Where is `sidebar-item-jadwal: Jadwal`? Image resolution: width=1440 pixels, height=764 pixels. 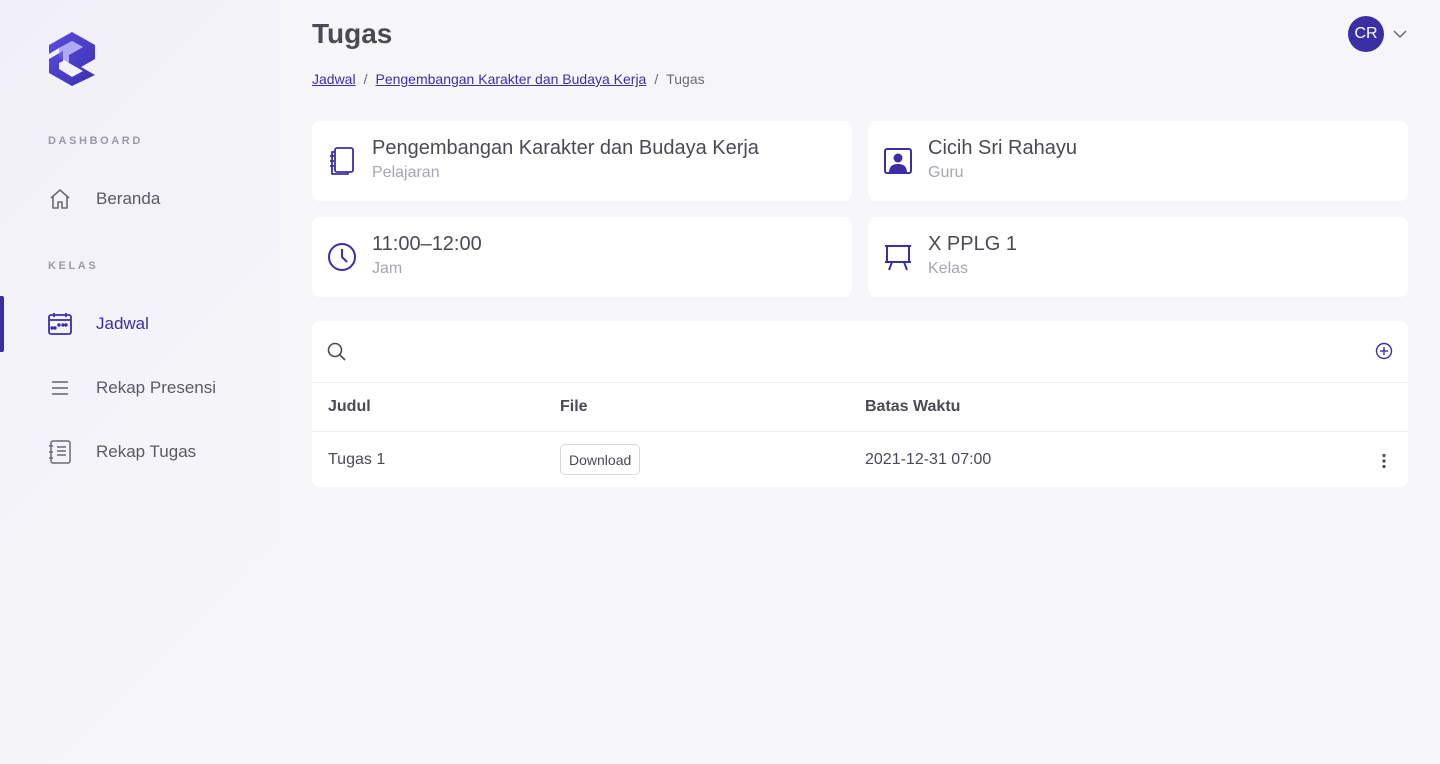 sidebar-item-jadwal: Jadwal is located at coordinates (140, 324).